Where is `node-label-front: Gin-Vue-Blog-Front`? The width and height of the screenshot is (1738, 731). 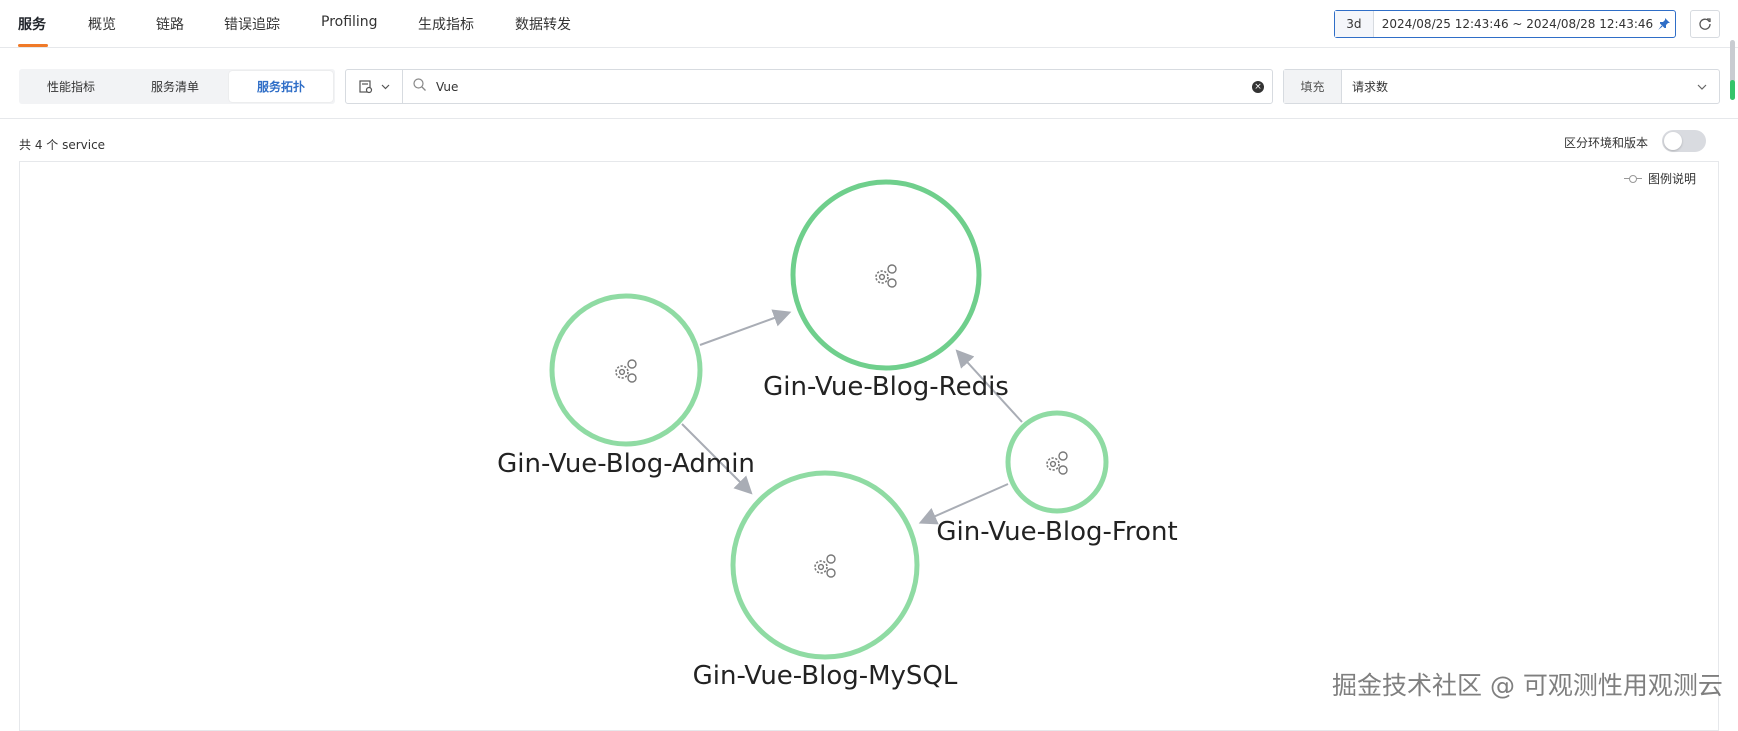 node-label-front: Gin-Vue-Blog-Front is located at coordinates (1056, 532).